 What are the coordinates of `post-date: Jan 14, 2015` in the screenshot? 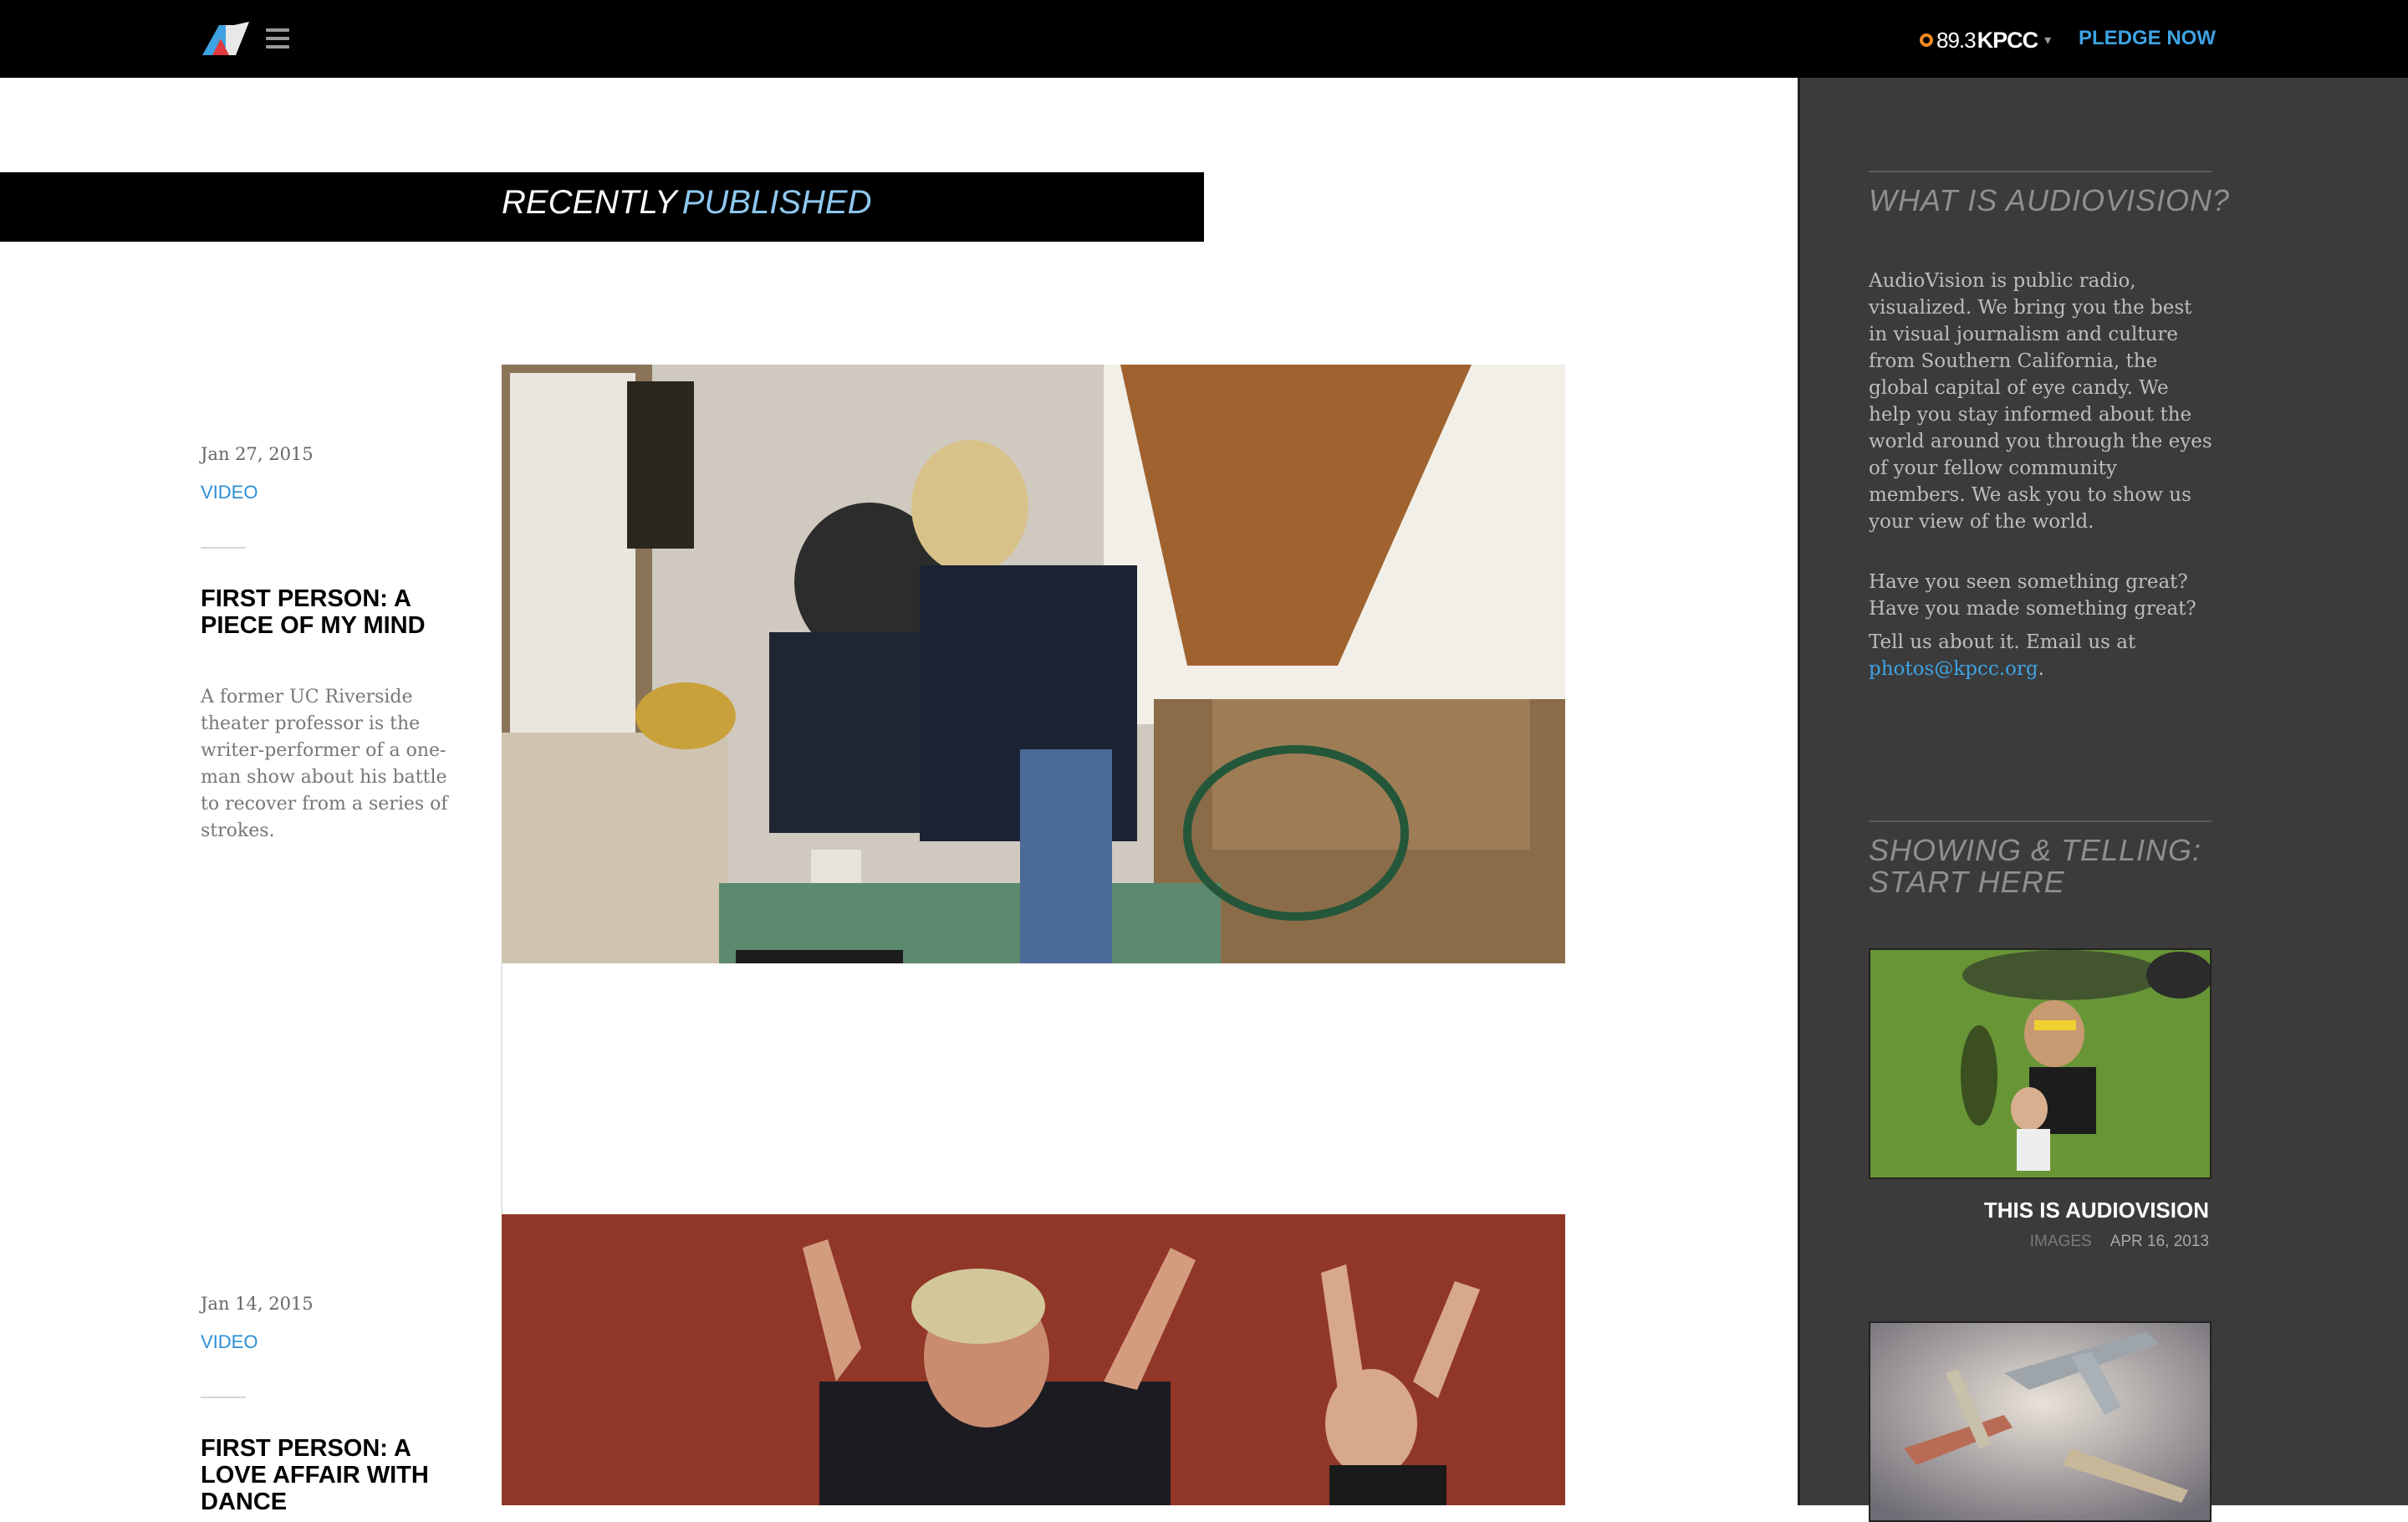 It's located at (257, 1304).